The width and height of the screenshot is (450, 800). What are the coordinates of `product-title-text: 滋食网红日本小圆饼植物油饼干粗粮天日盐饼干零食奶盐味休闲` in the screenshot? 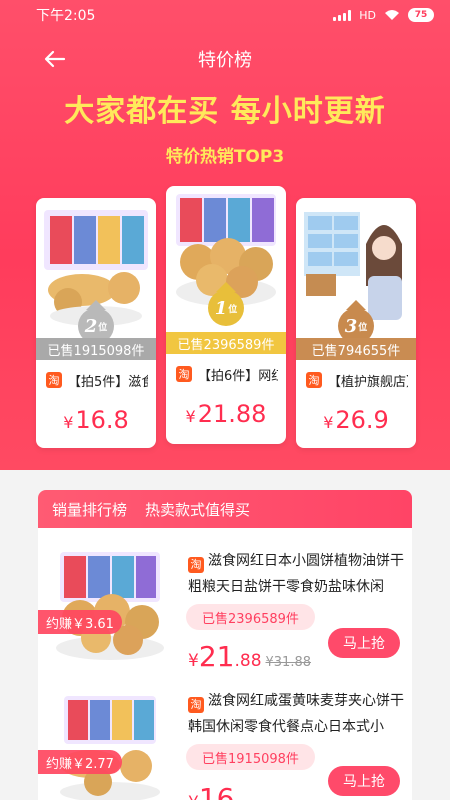 It's located at (296, 574).